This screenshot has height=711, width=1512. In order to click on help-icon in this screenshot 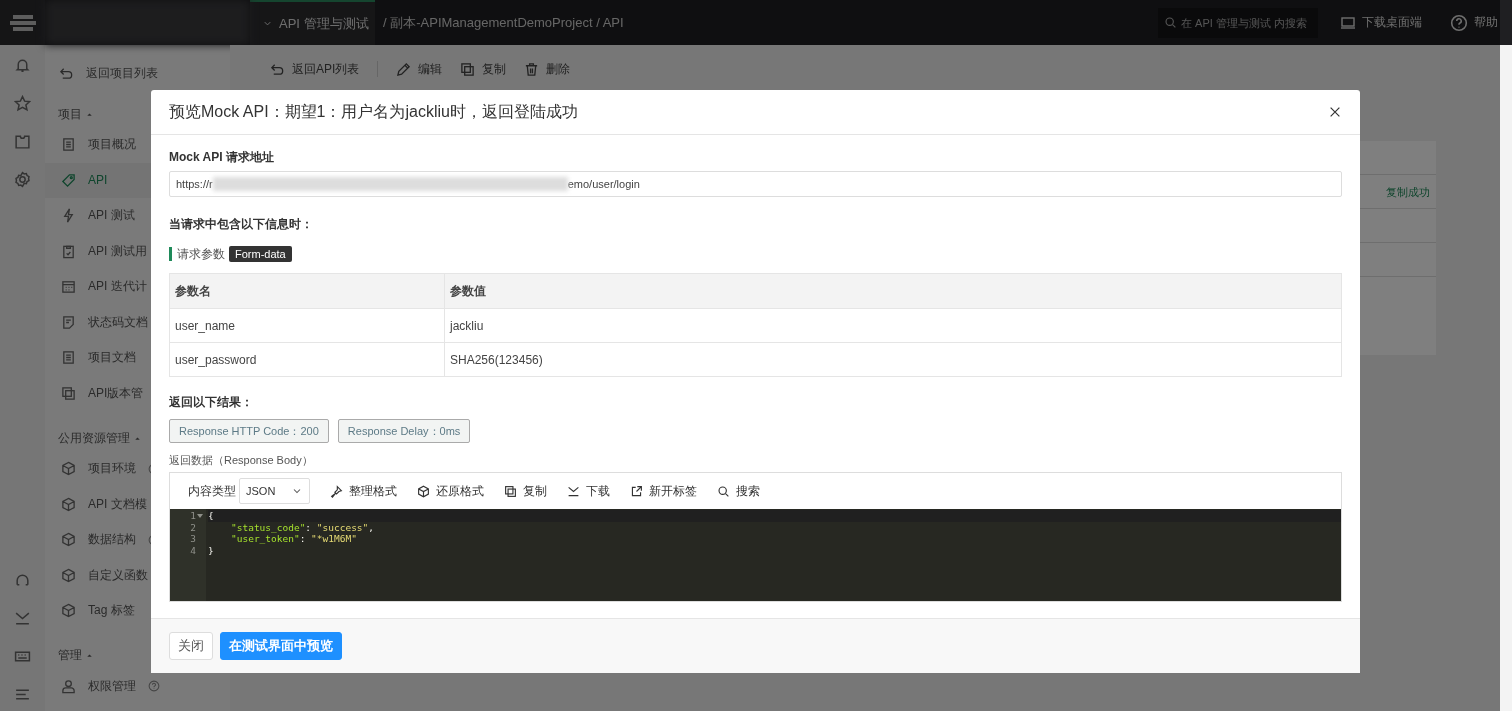, I will do `click(1459, 22)`.